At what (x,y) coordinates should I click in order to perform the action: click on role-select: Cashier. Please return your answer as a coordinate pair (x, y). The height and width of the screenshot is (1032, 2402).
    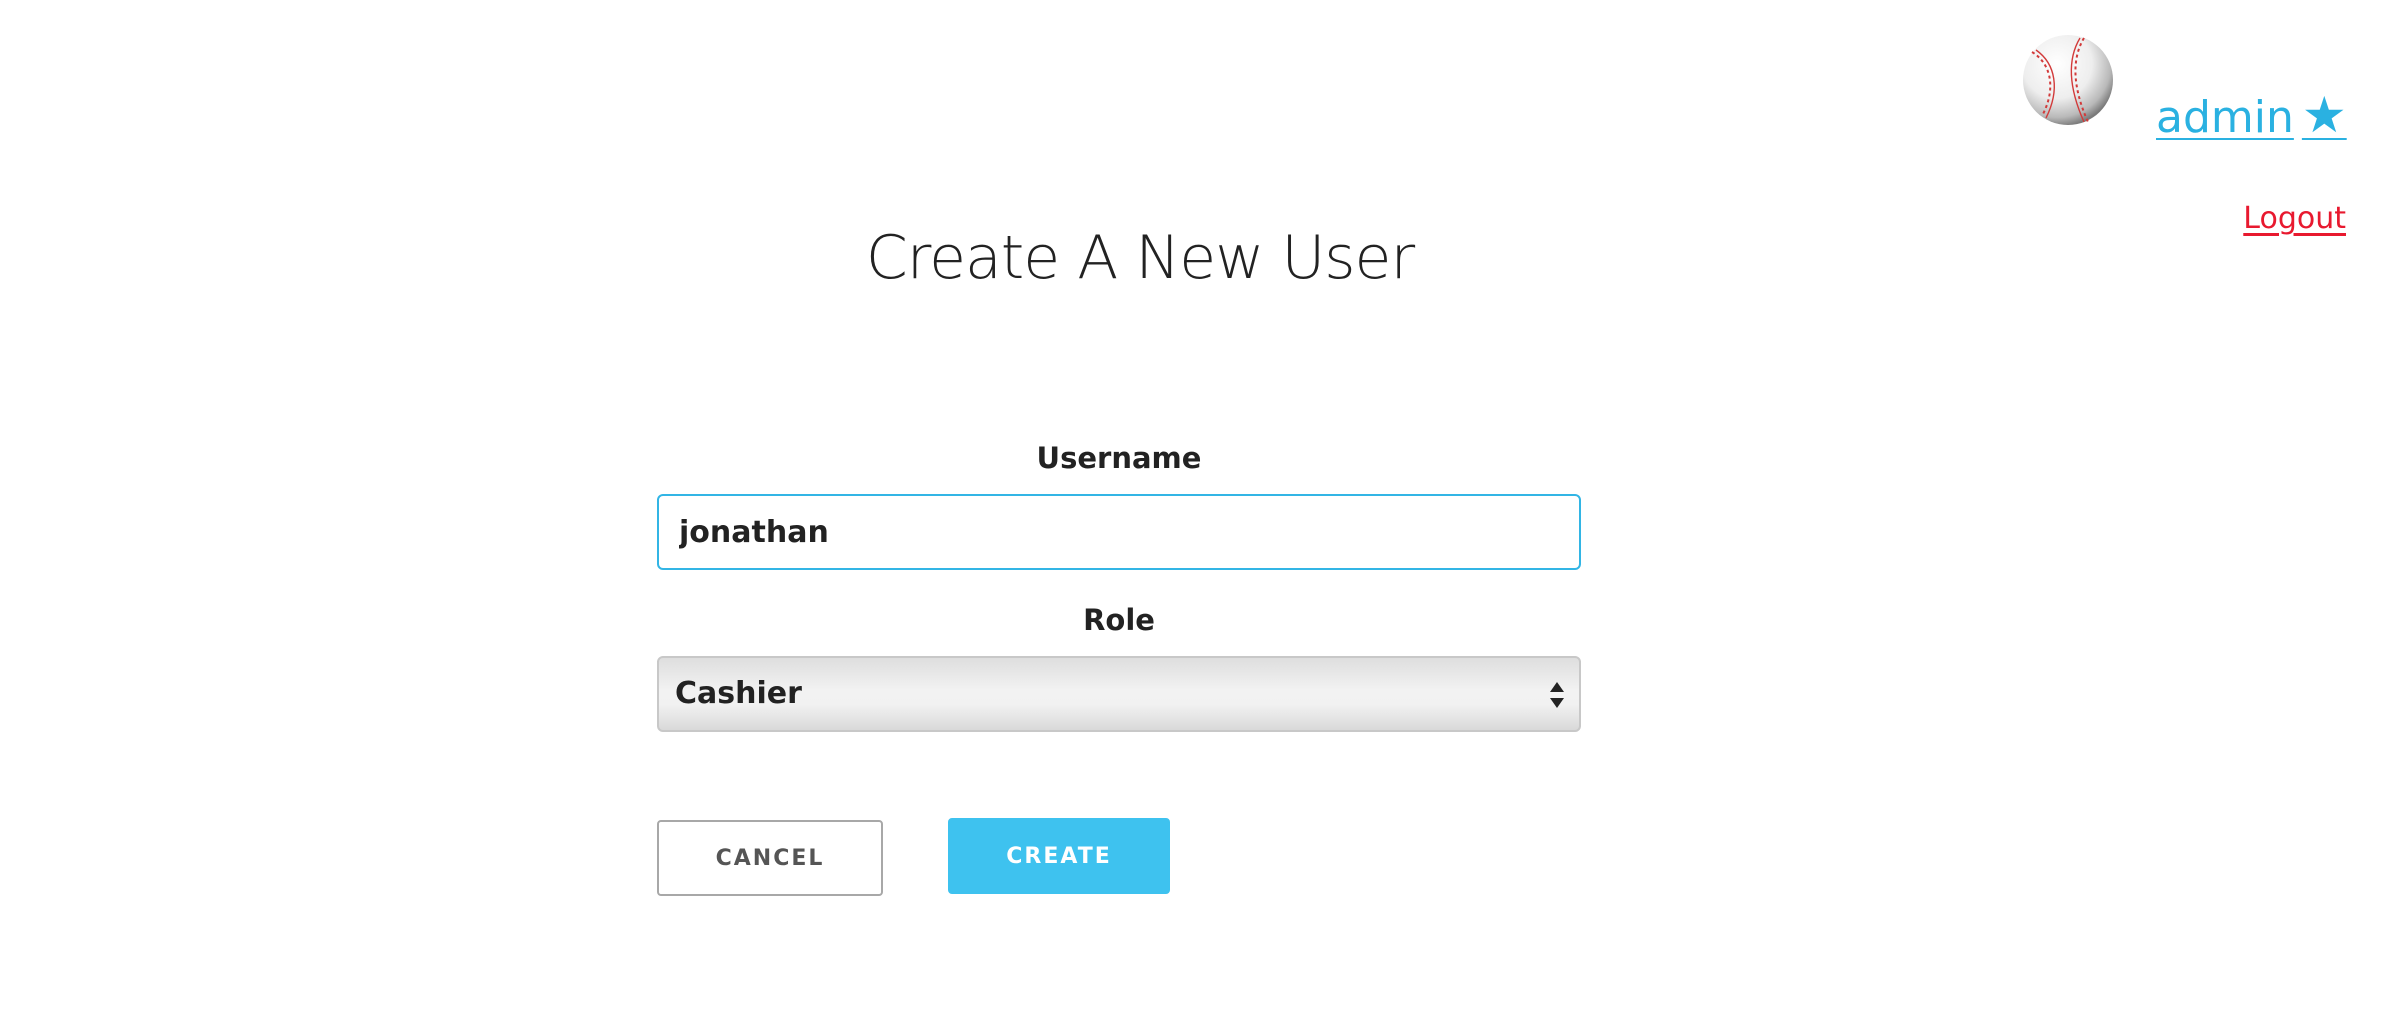
    Looking at the image, I should click on (1119, 694).